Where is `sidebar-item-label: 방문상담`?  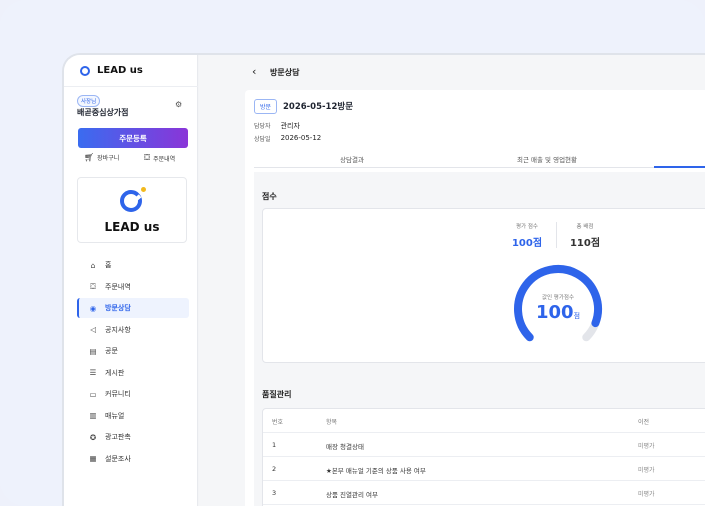
sidebar-item-label: 방문상담 is located at coordinates (118, 308).